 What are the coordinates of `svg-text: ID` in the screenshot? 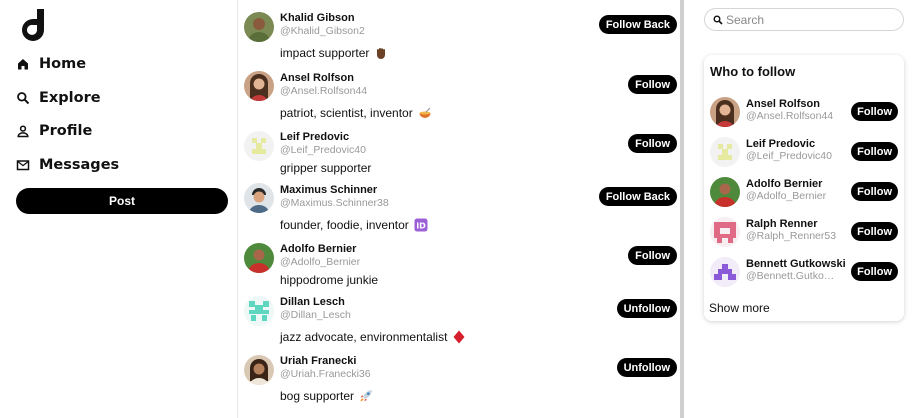 It's located at (421, 225).